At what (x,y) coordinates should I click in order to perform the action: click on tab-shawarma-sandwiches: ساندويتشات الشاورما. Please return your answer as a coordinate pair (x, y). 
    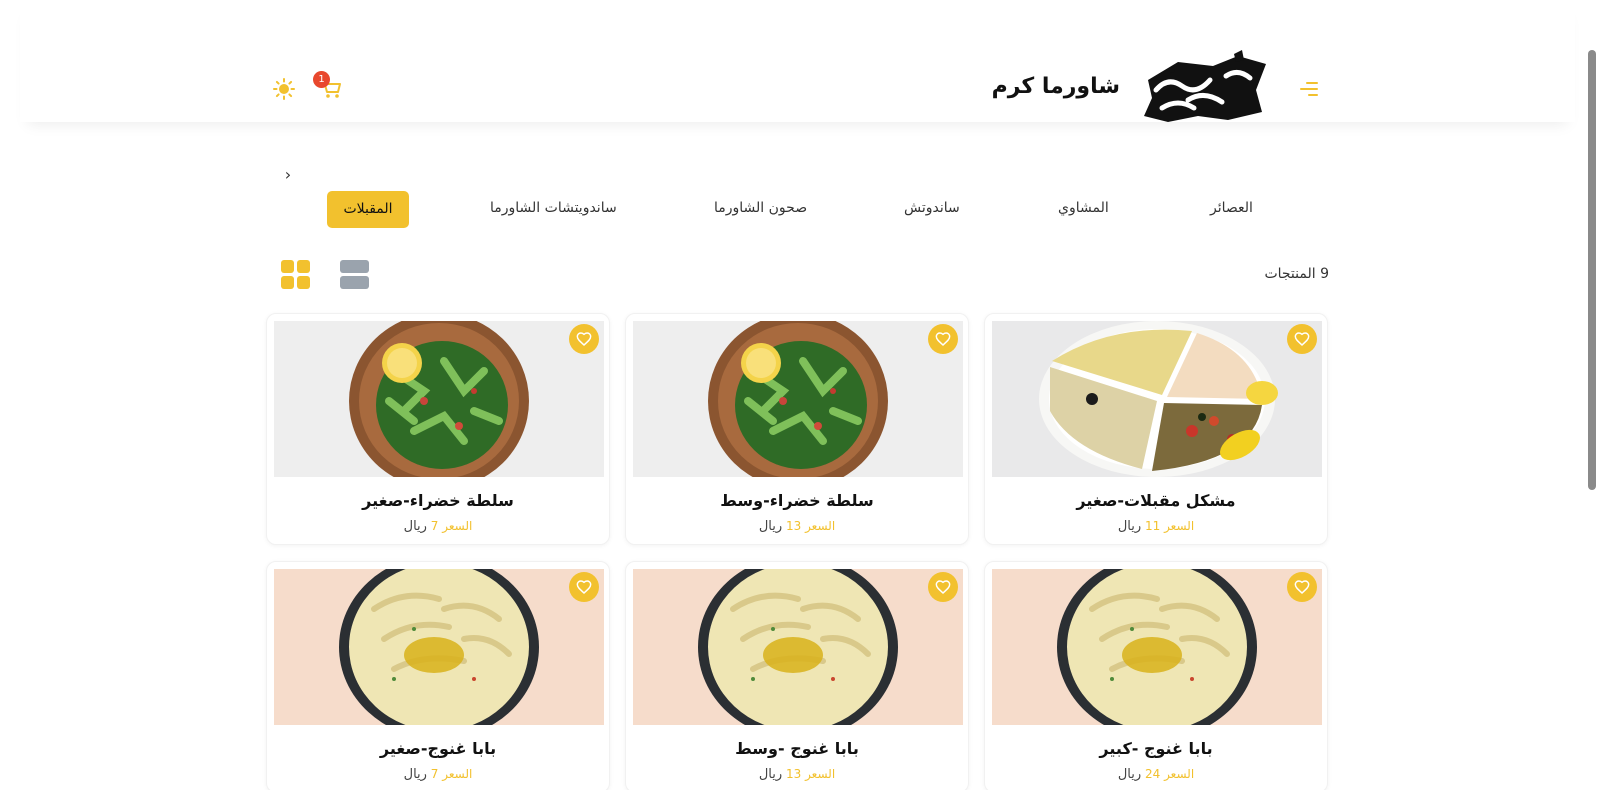
    Looking at the image, I should click on (553, 208).